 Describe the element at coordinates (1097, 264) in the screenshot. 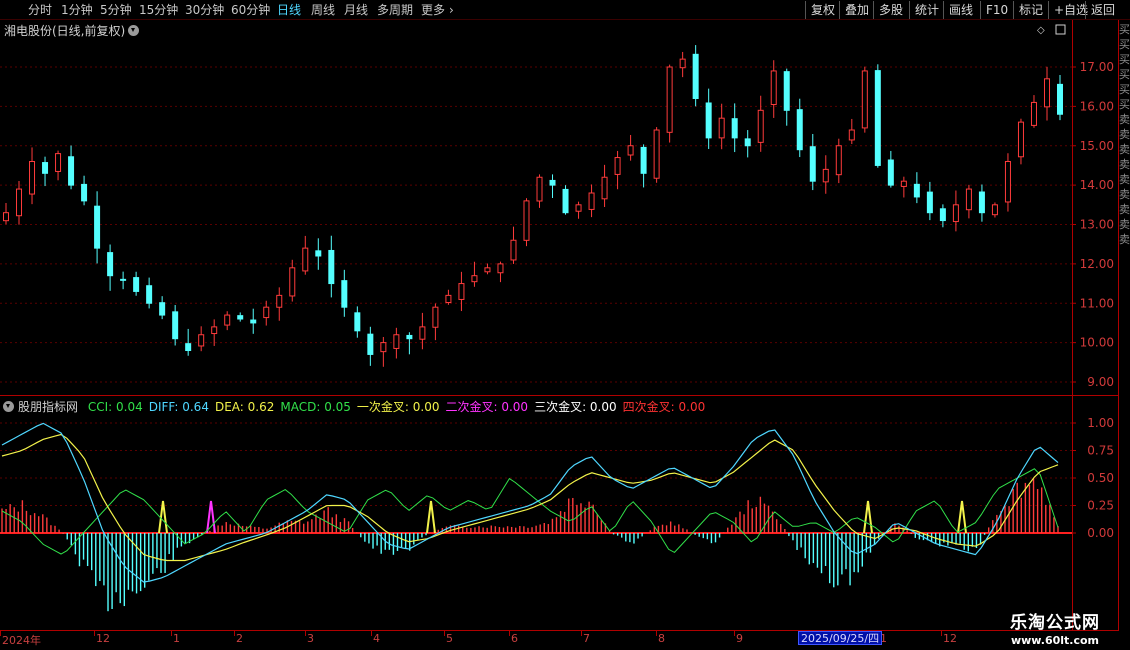

I see `price-tick-label: 12.00` at that location.